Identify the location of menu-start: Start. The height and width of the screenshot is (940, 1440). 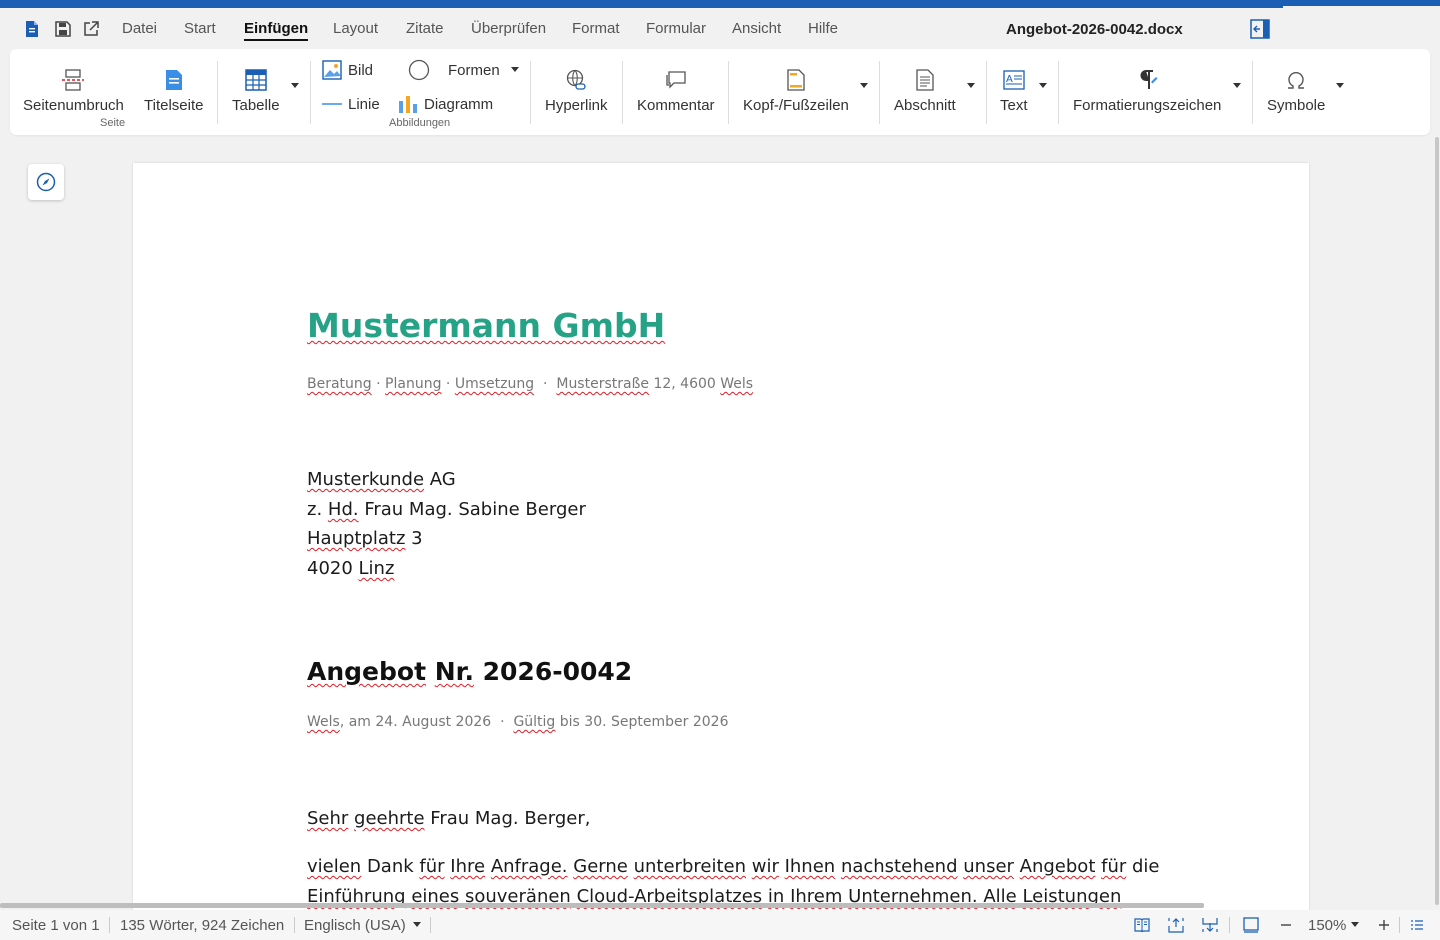
(200, 28).